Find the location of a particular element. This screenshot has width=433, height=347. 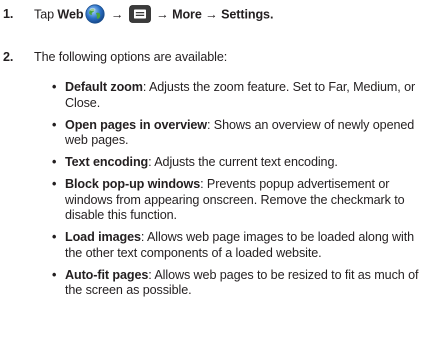

option-name: Text encoding is located at coordinates (107, 162).